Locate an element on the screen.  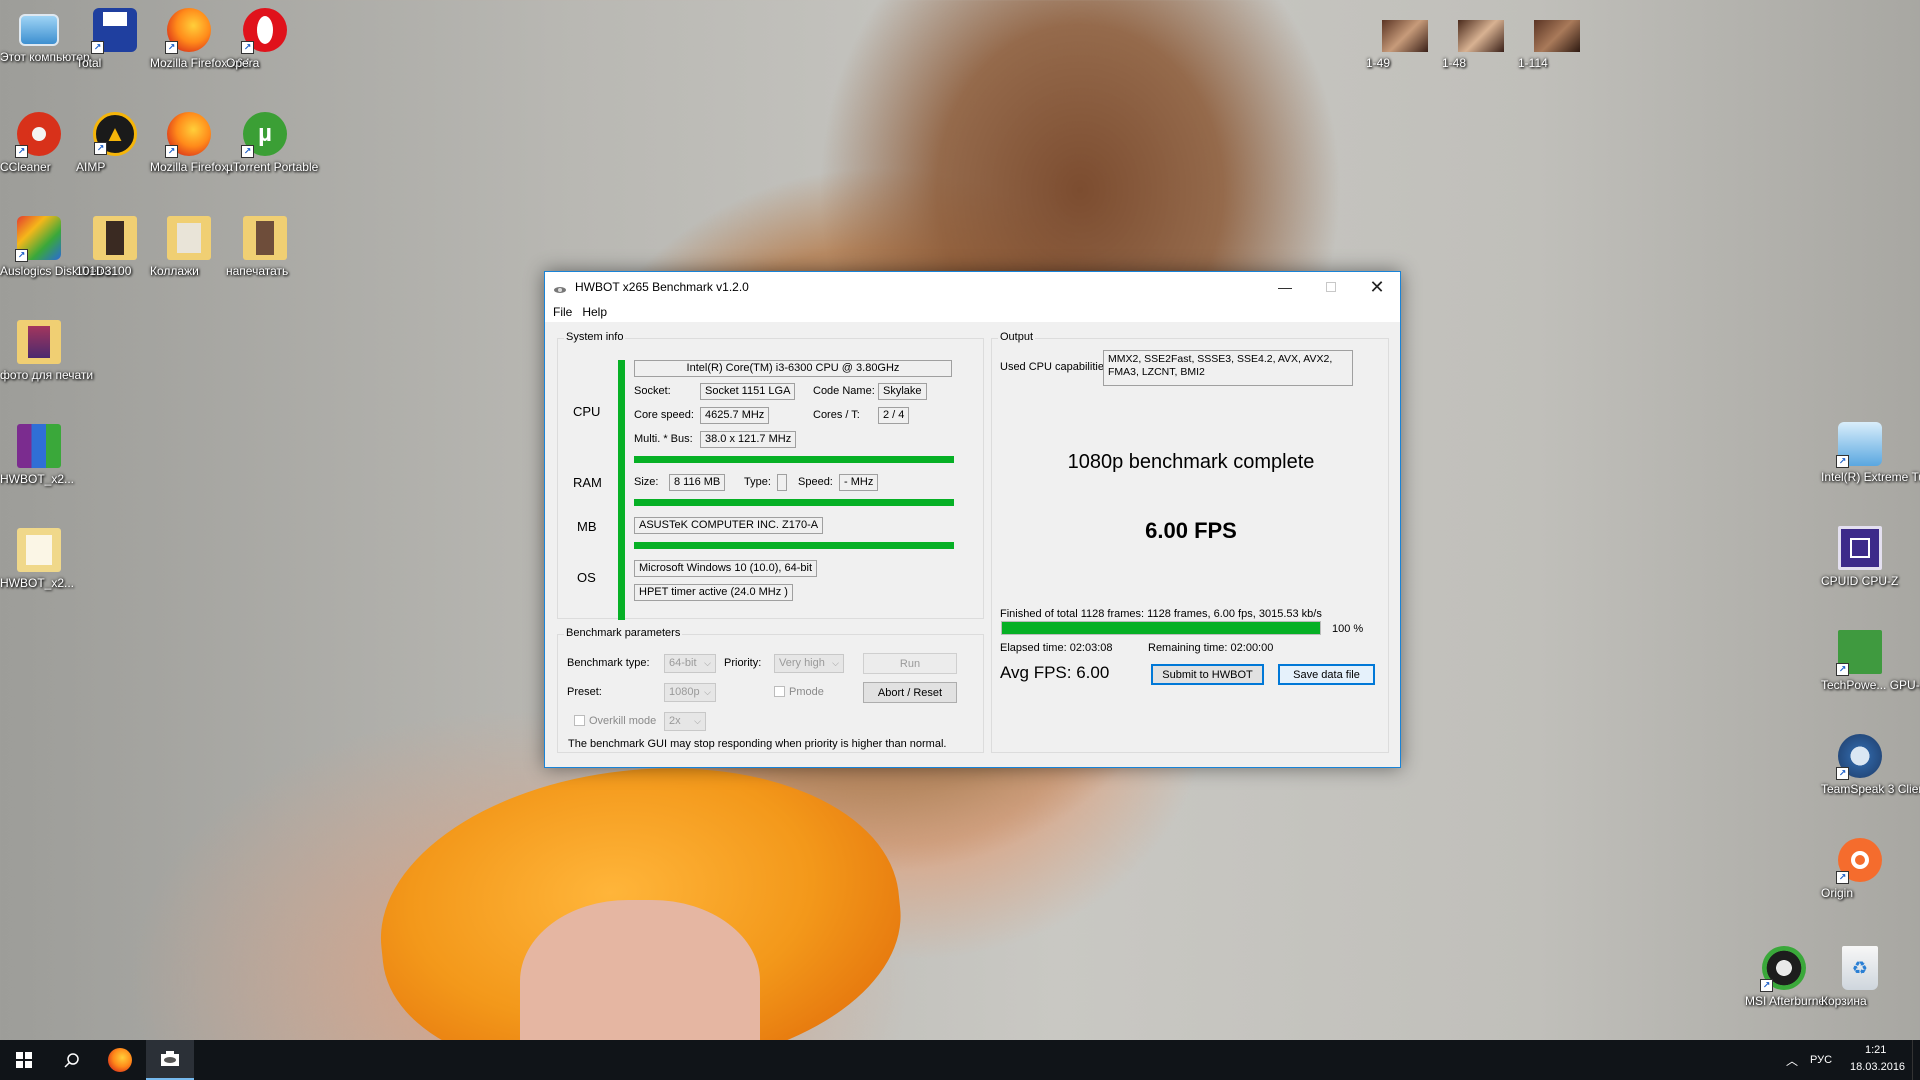
menu-file: File is located at coordinates (563, 312).